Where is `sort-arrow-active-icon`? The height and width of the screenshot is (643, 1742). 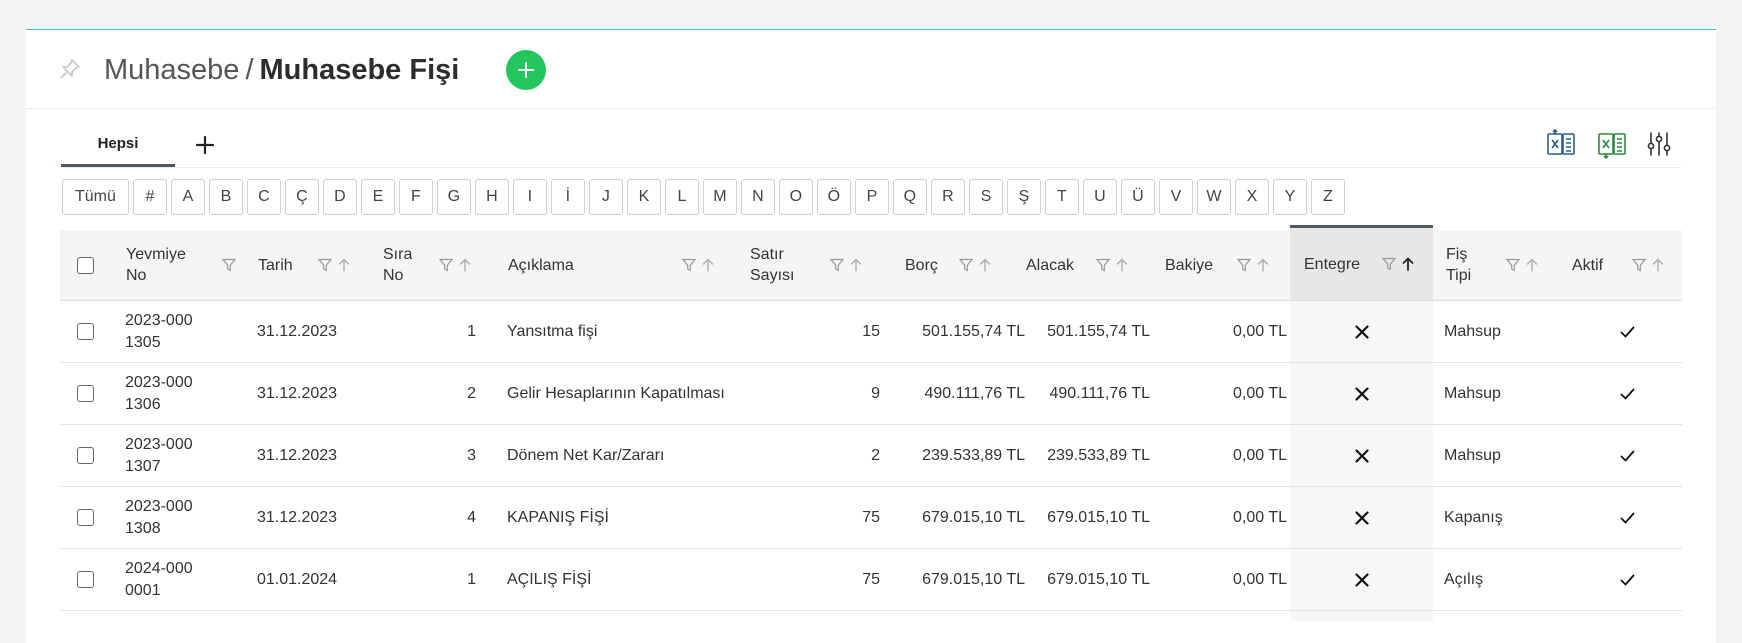
sort-arrow-active-icon is located at coordinates (1408, 264).